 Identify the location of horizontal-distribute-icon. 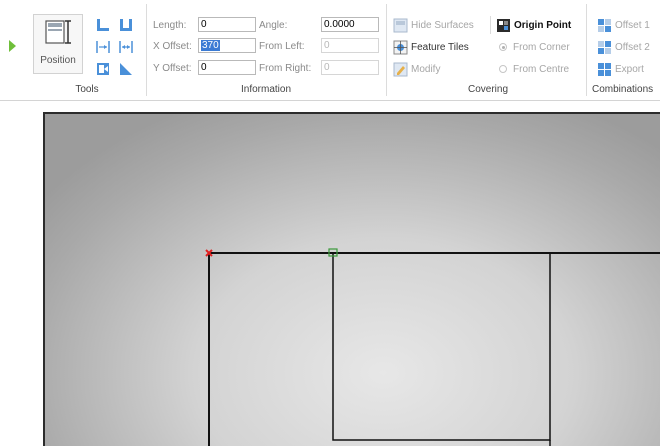
(103, 47).